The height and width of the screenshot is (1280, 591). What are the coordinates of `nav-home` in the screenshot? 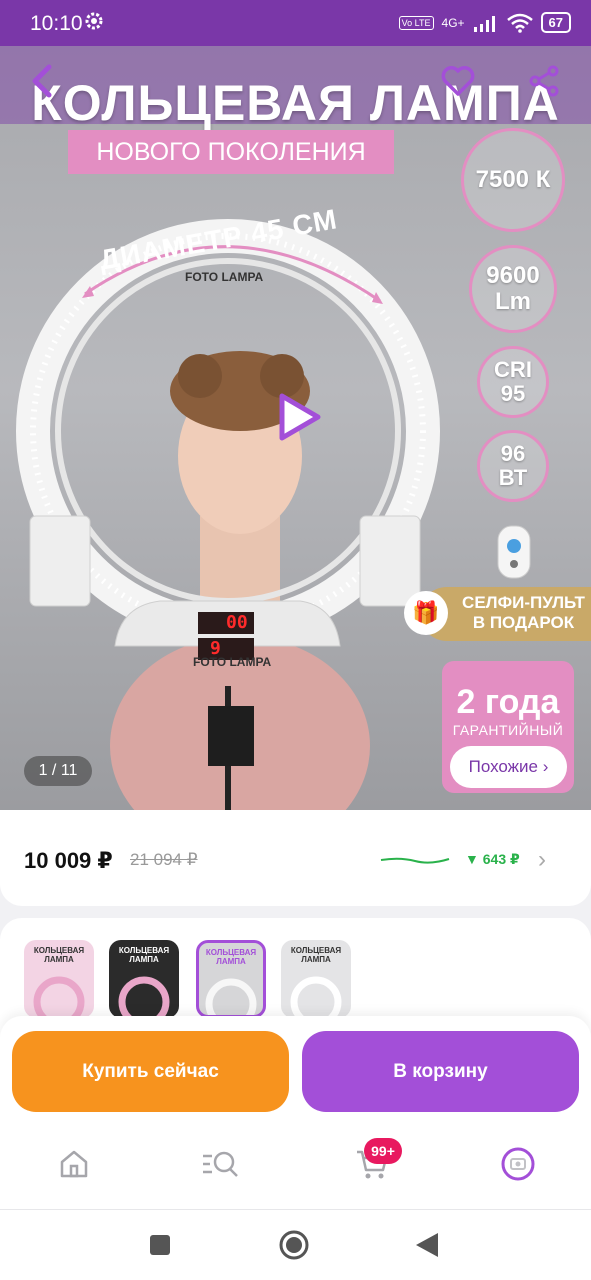 It's located at (74, 1164).